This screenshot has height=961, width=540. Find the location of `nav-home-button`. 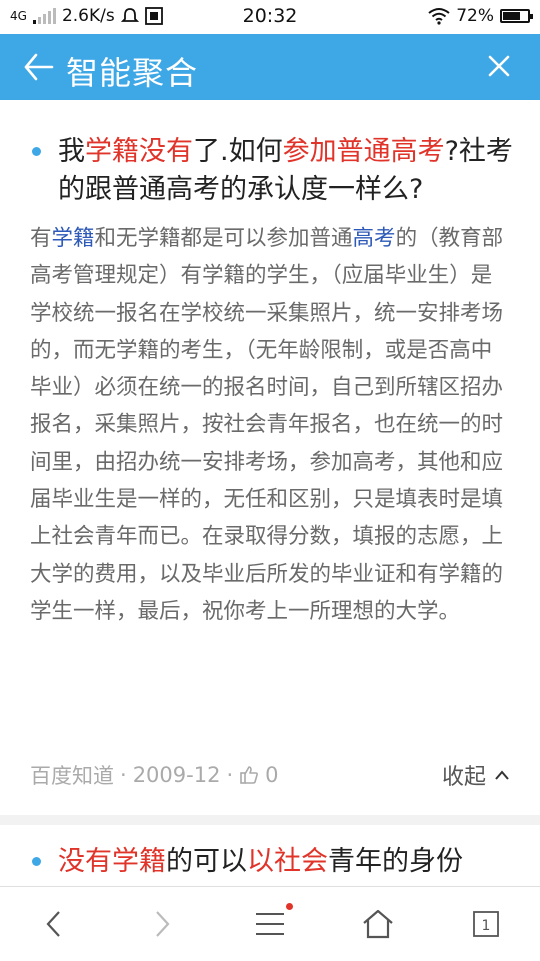

nav-home-button is located at coordinates (378, 924).